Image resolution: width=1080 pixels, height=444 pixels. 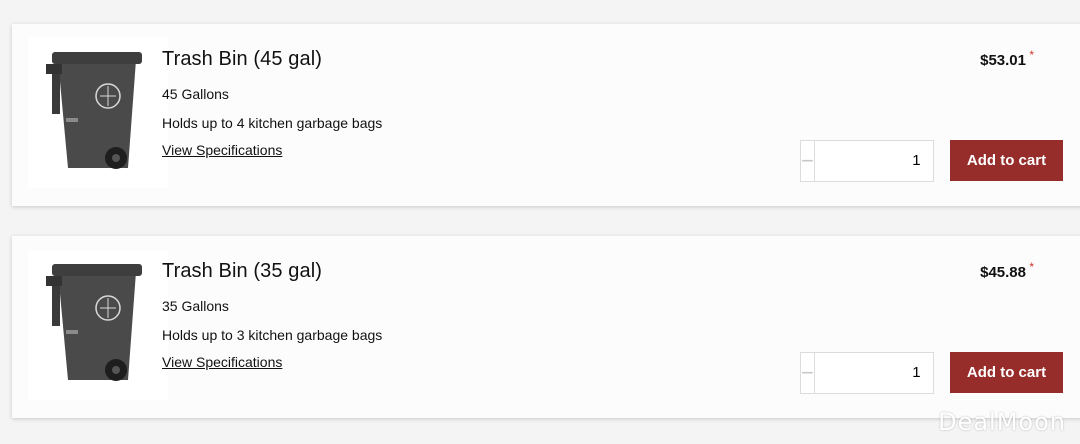 What do you see at coordinates (272, 335) in the screenshot?
I see `product-description: Holds up to 3 kitchen garbage bags` at bounding box center [272, 335].